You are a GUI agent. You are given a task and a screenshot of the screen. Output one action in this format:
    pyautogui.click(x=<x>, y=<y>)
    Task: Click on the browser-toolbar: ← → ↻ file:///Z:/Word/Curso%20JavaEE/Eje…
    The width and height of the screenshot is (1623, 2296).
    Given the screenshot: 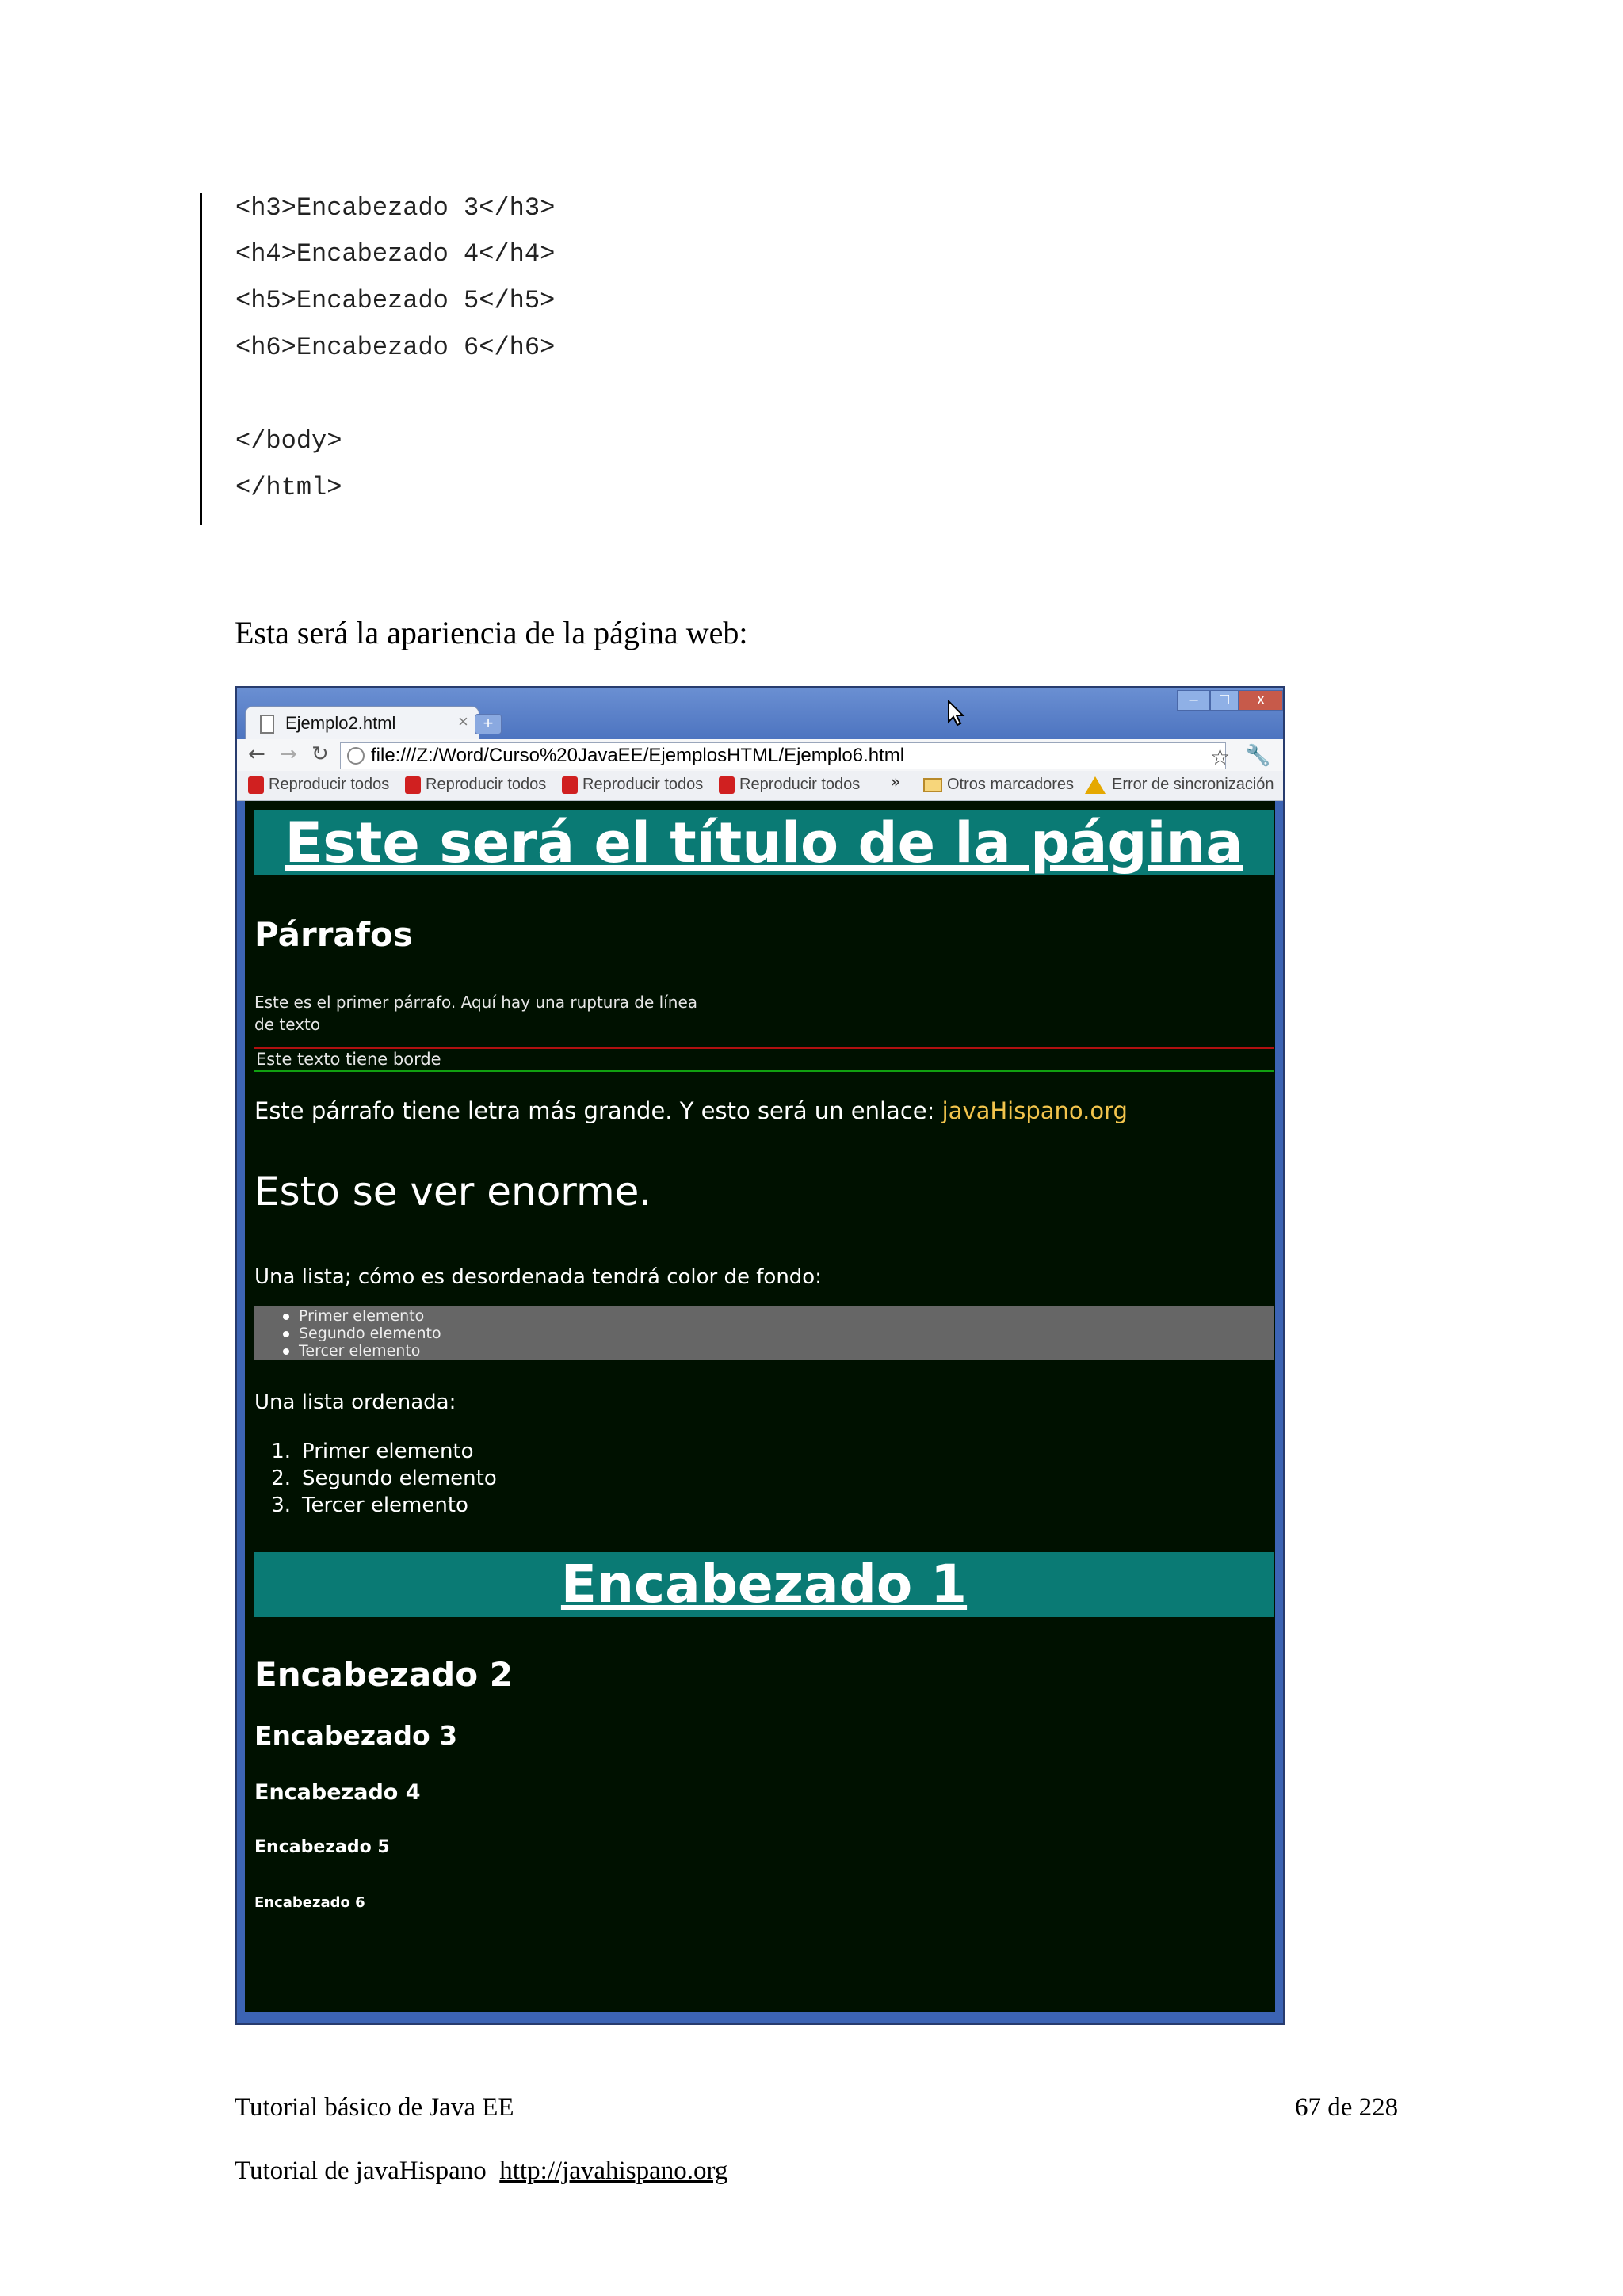 What is the action you would take?
    pyautogui.click(x=760, y=755)
    